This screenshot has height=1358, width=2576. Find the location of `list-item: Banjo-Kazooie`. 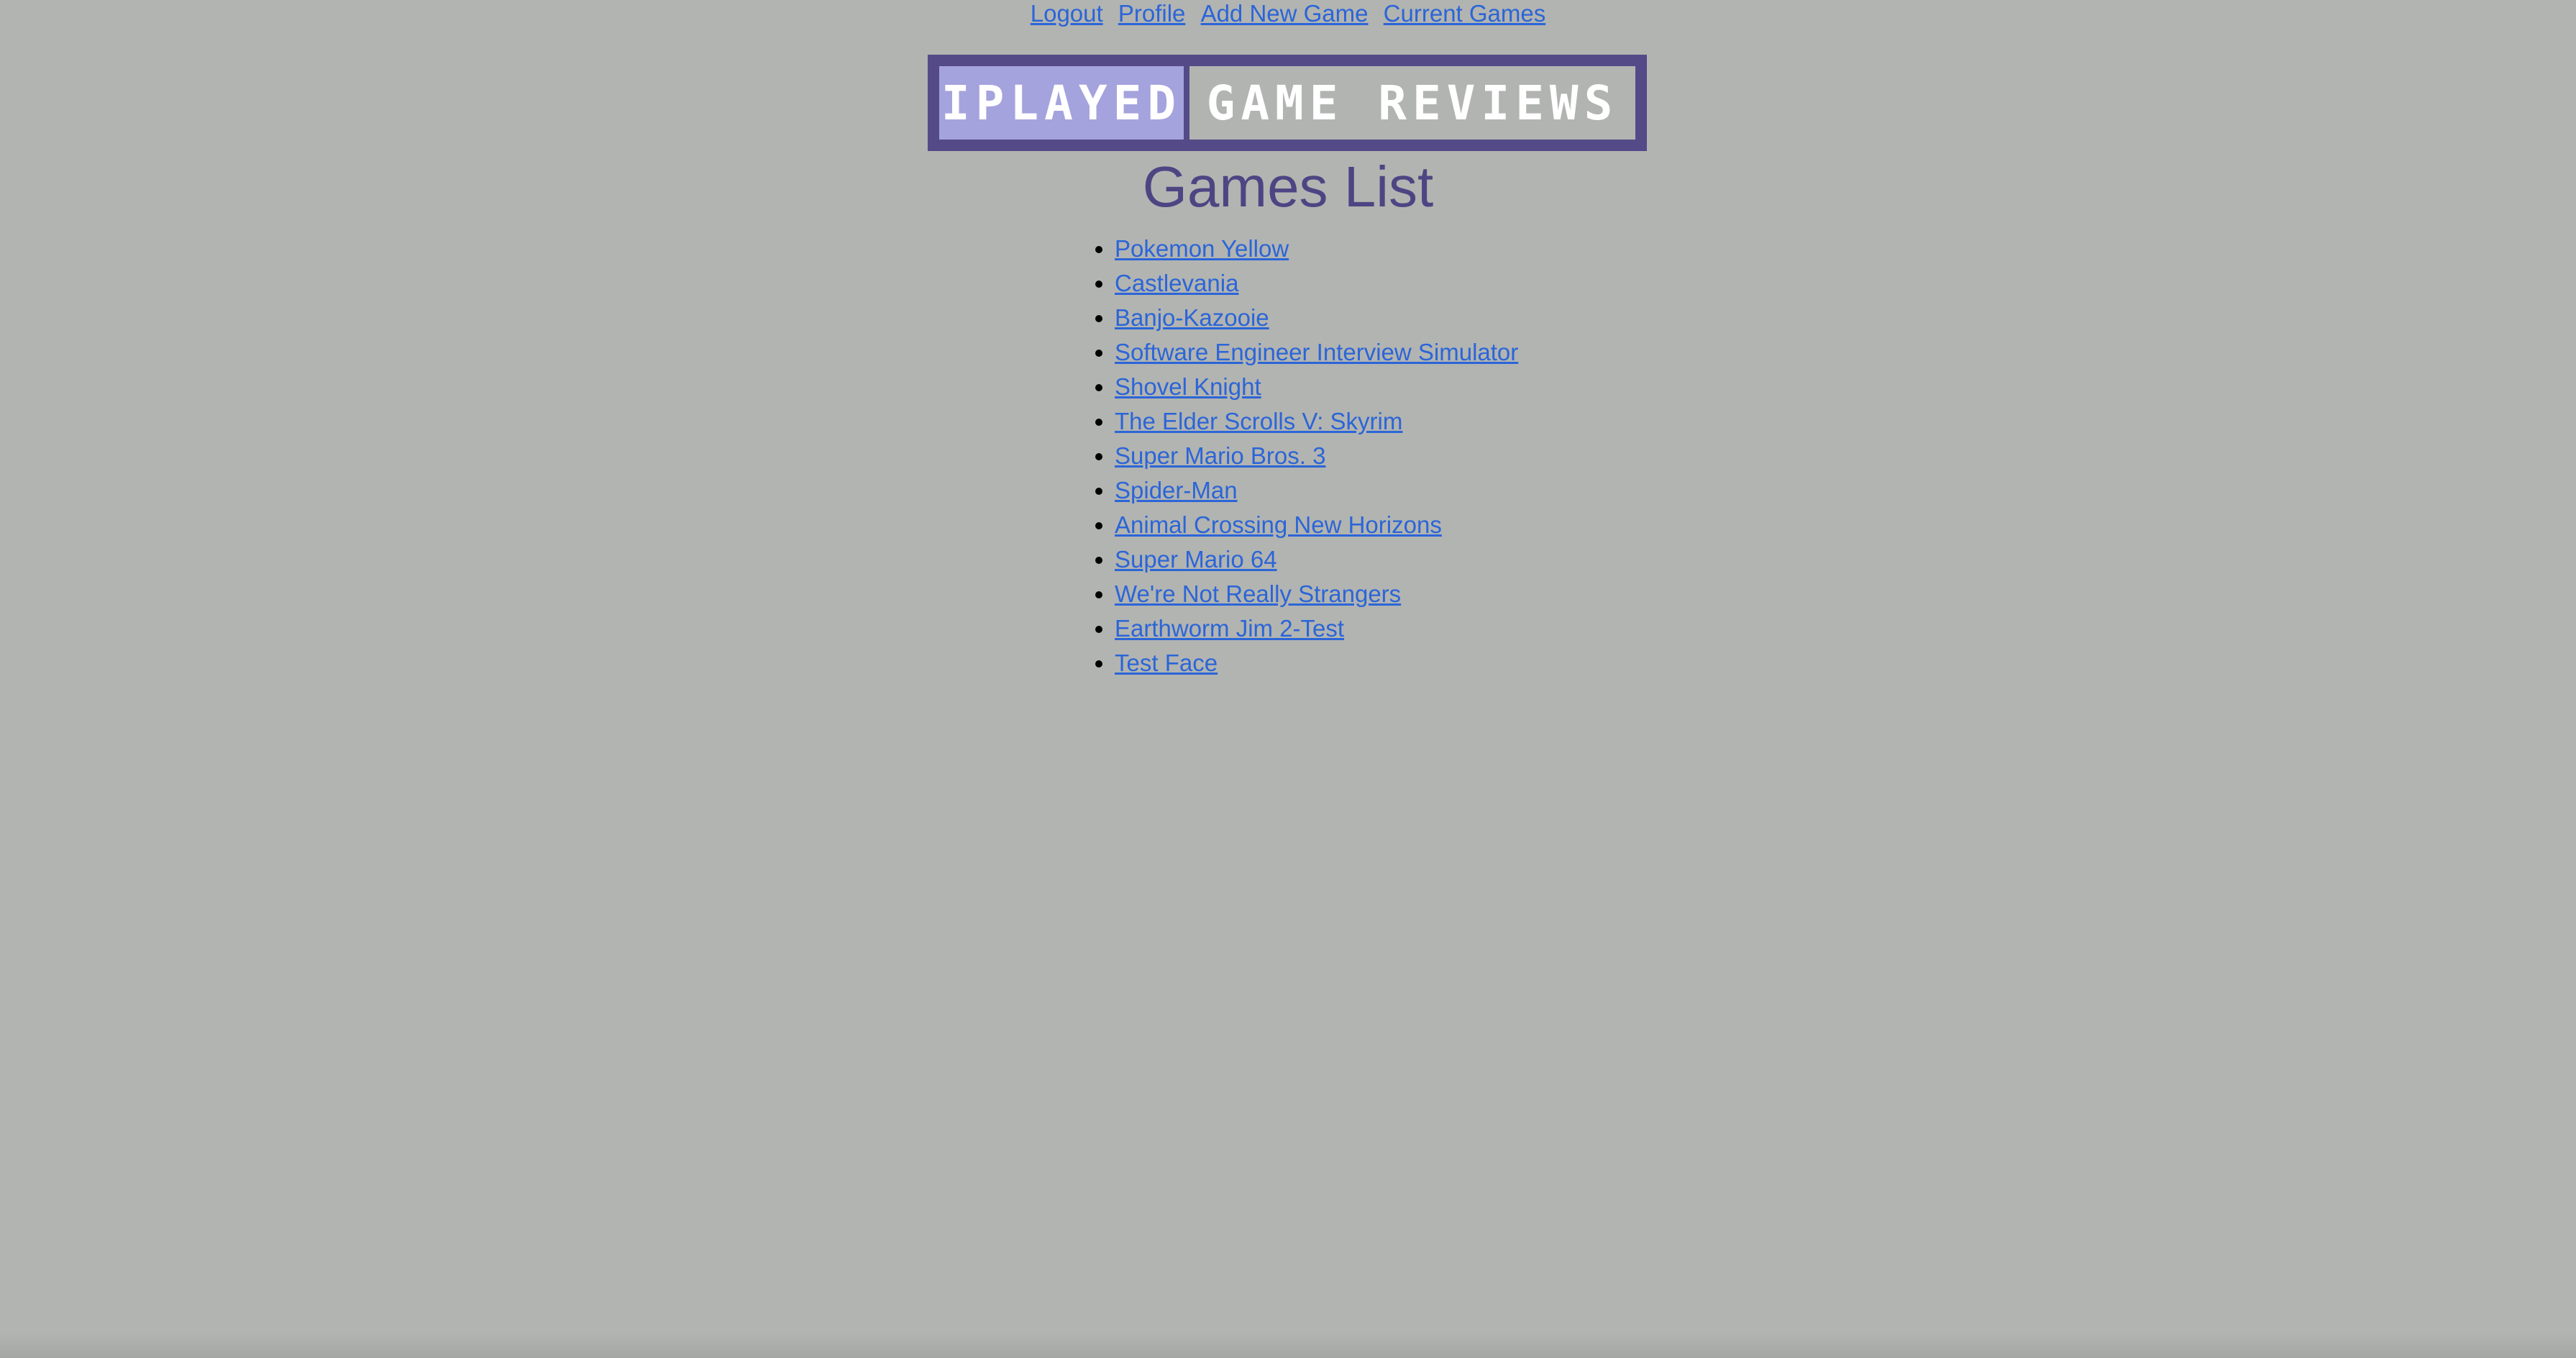

list-item: Banjo-Kazooie is located at coordinates (1316, 318).